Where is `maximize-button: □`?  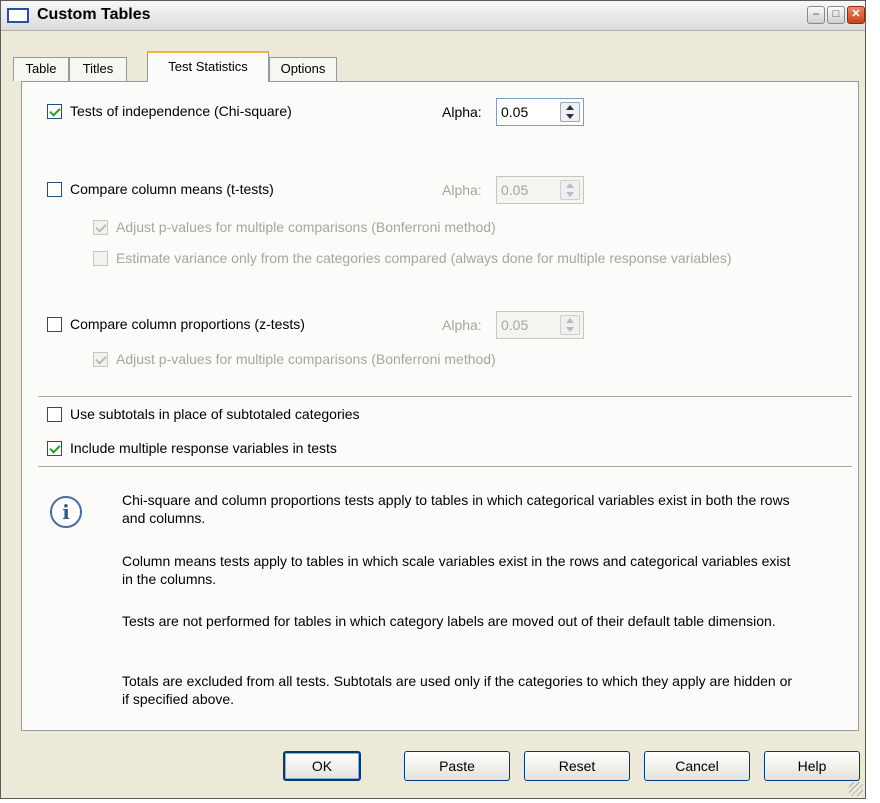
maximize-button: □ is located at coordinates (836, 15).